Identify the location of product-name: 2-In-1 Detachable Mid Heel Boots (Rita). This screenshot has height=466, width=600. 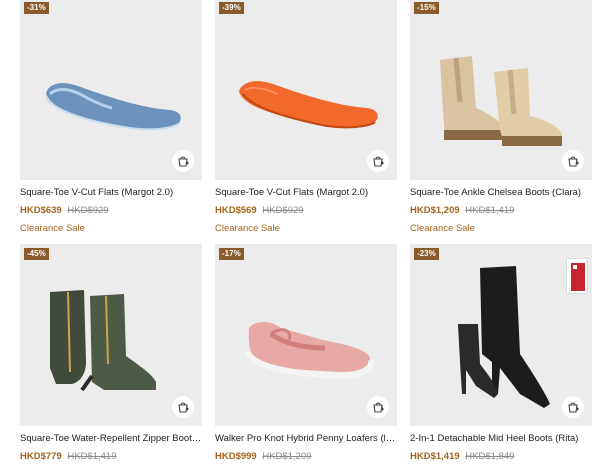
(501, 438).